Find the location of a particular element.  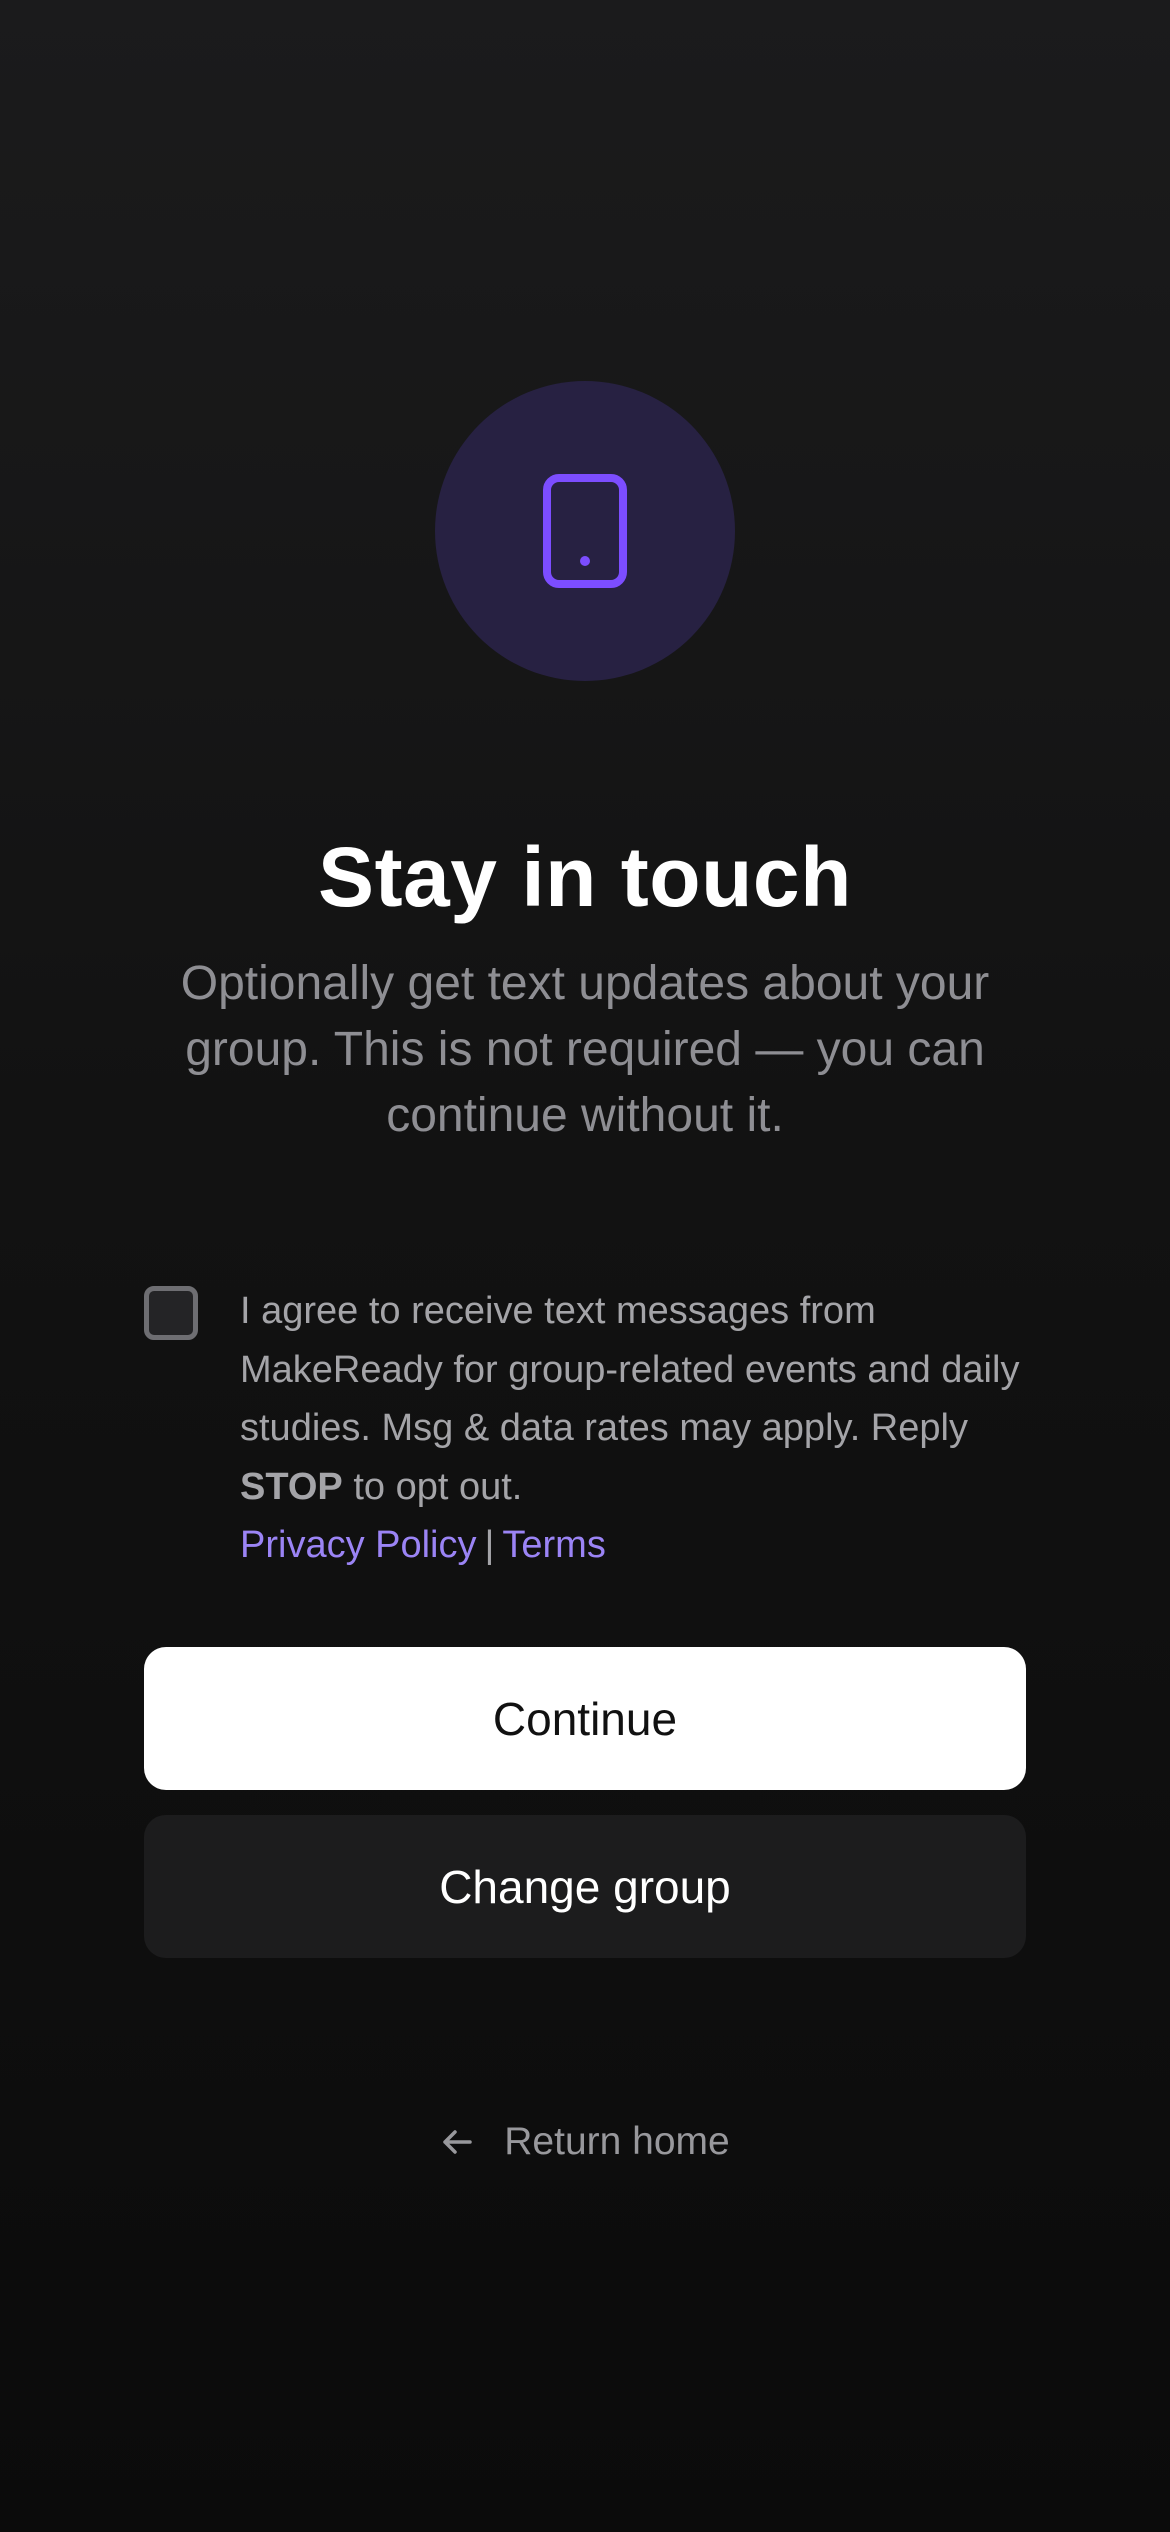

terms-link: Terms is located at coordinates (553, 1545).